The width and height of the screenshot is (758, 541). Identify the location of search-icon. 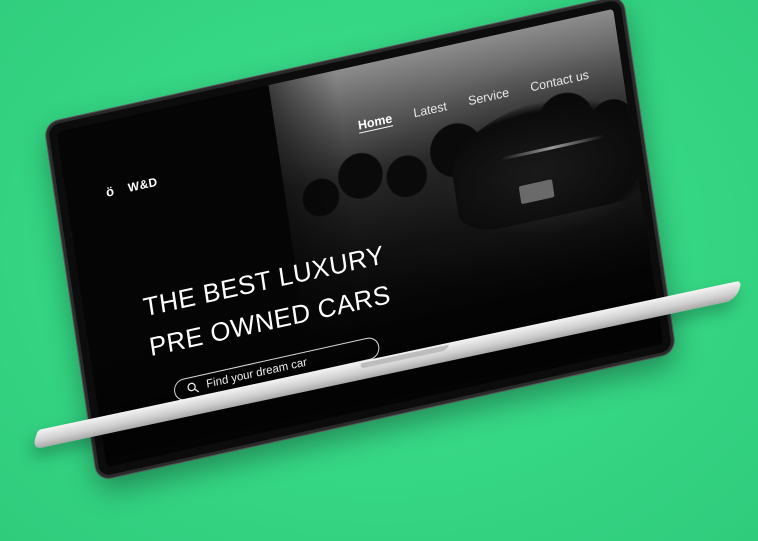
(193, 387).